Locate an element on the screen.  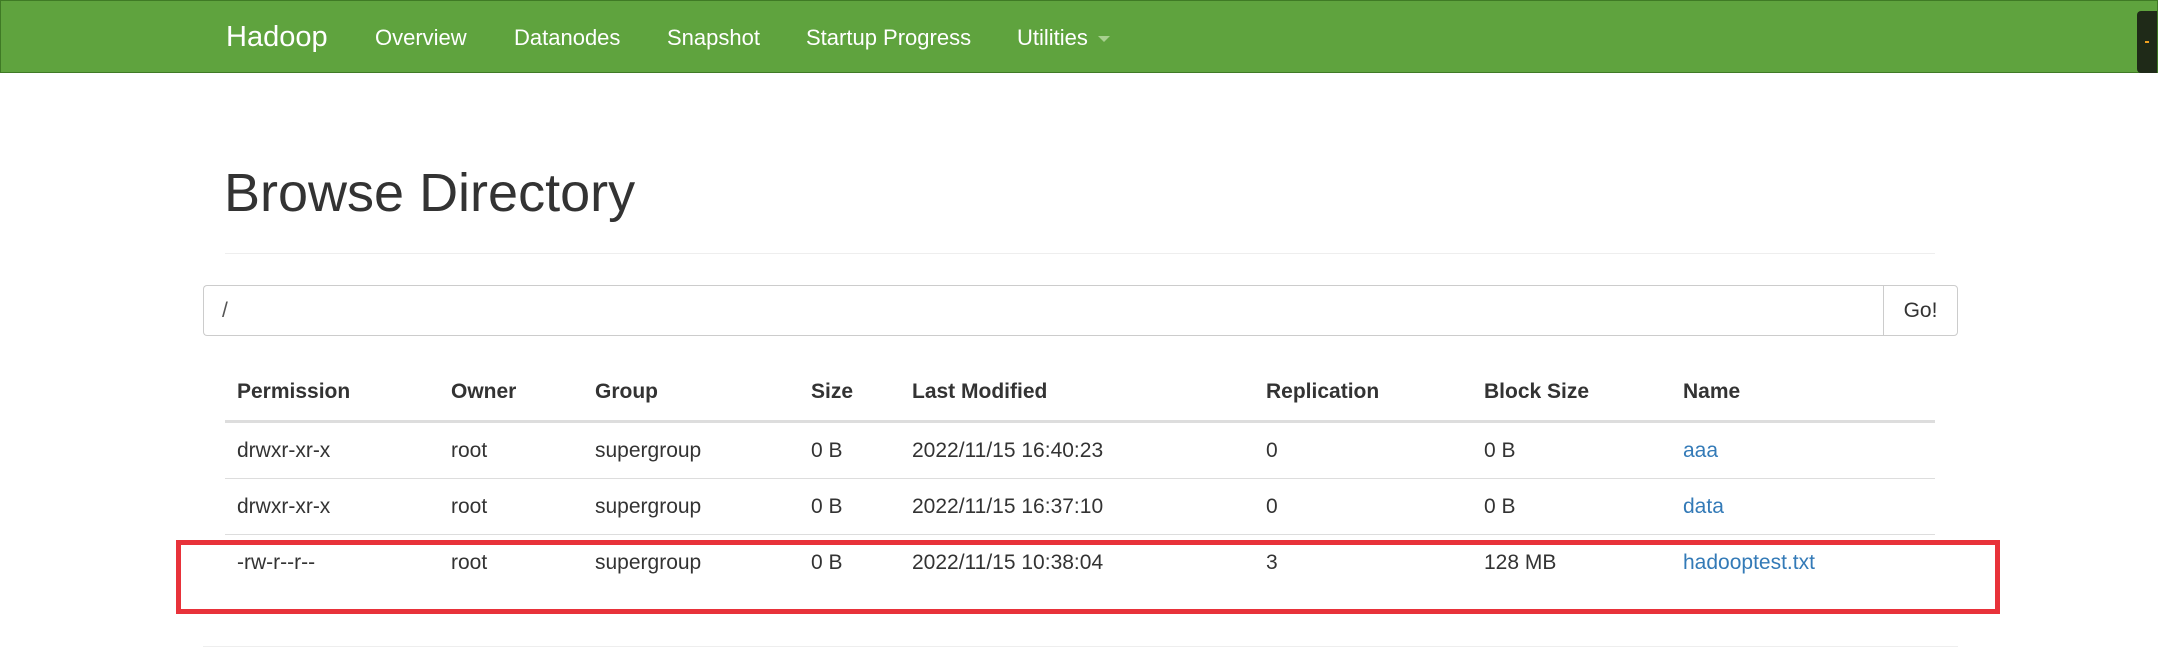
col-permission: Permission is located at coordinates (332, 393).